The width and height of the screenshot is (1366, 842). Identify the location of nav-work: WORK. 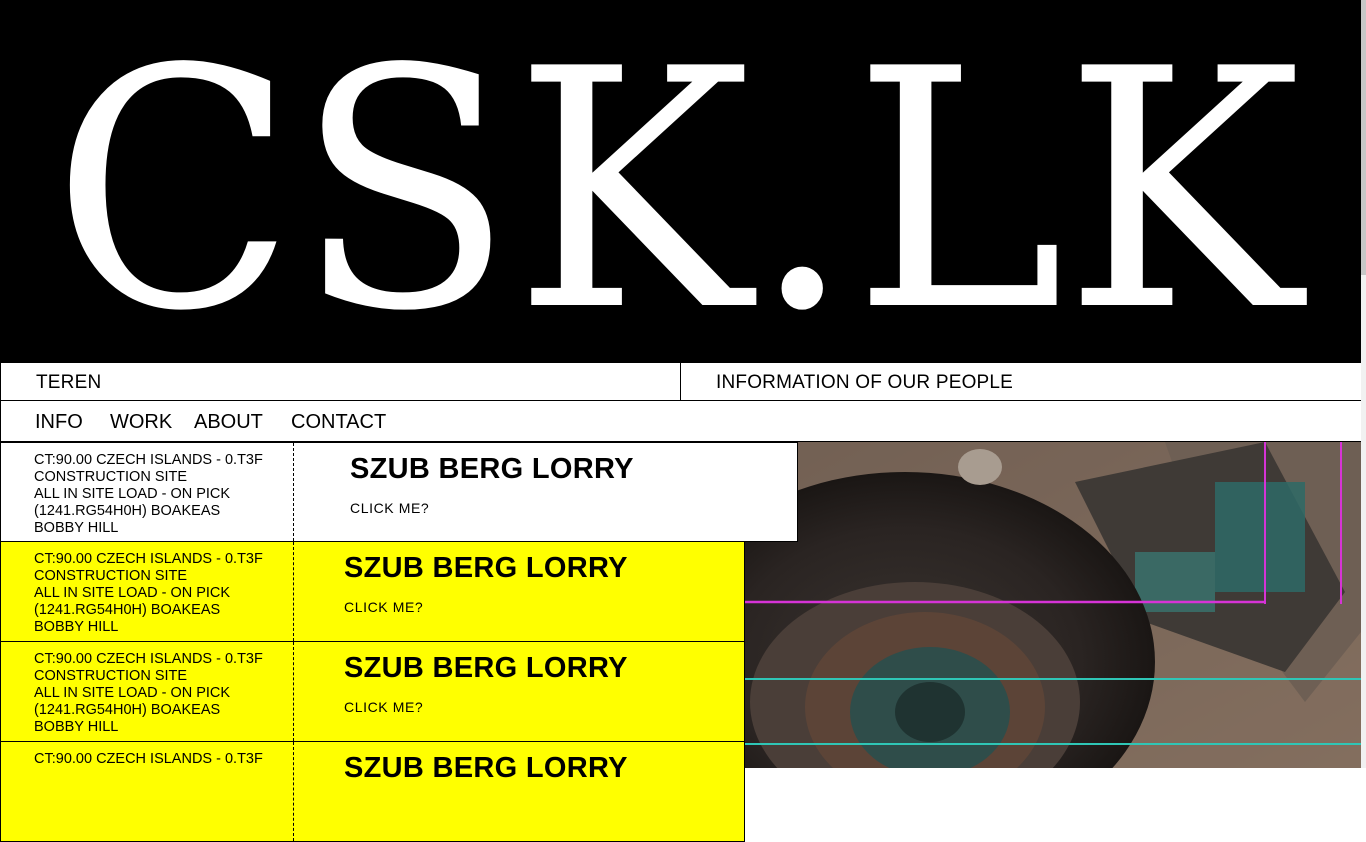
(141, 422).